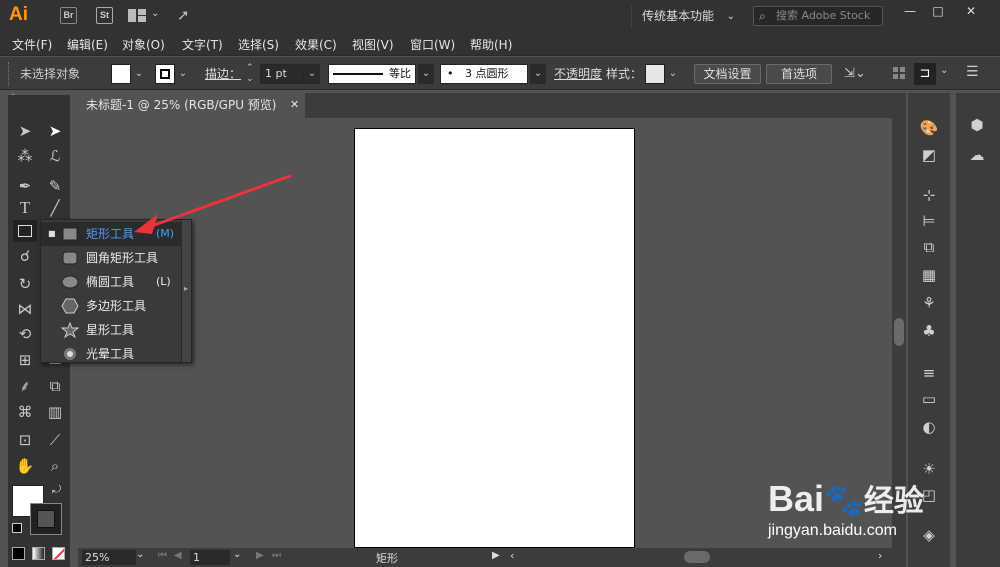 This screenshot has width=1000, height=567. What do you see at coordinates (121, 74) in the screenshot?
I see `fill-swatch` at bounding box center [121, 74].